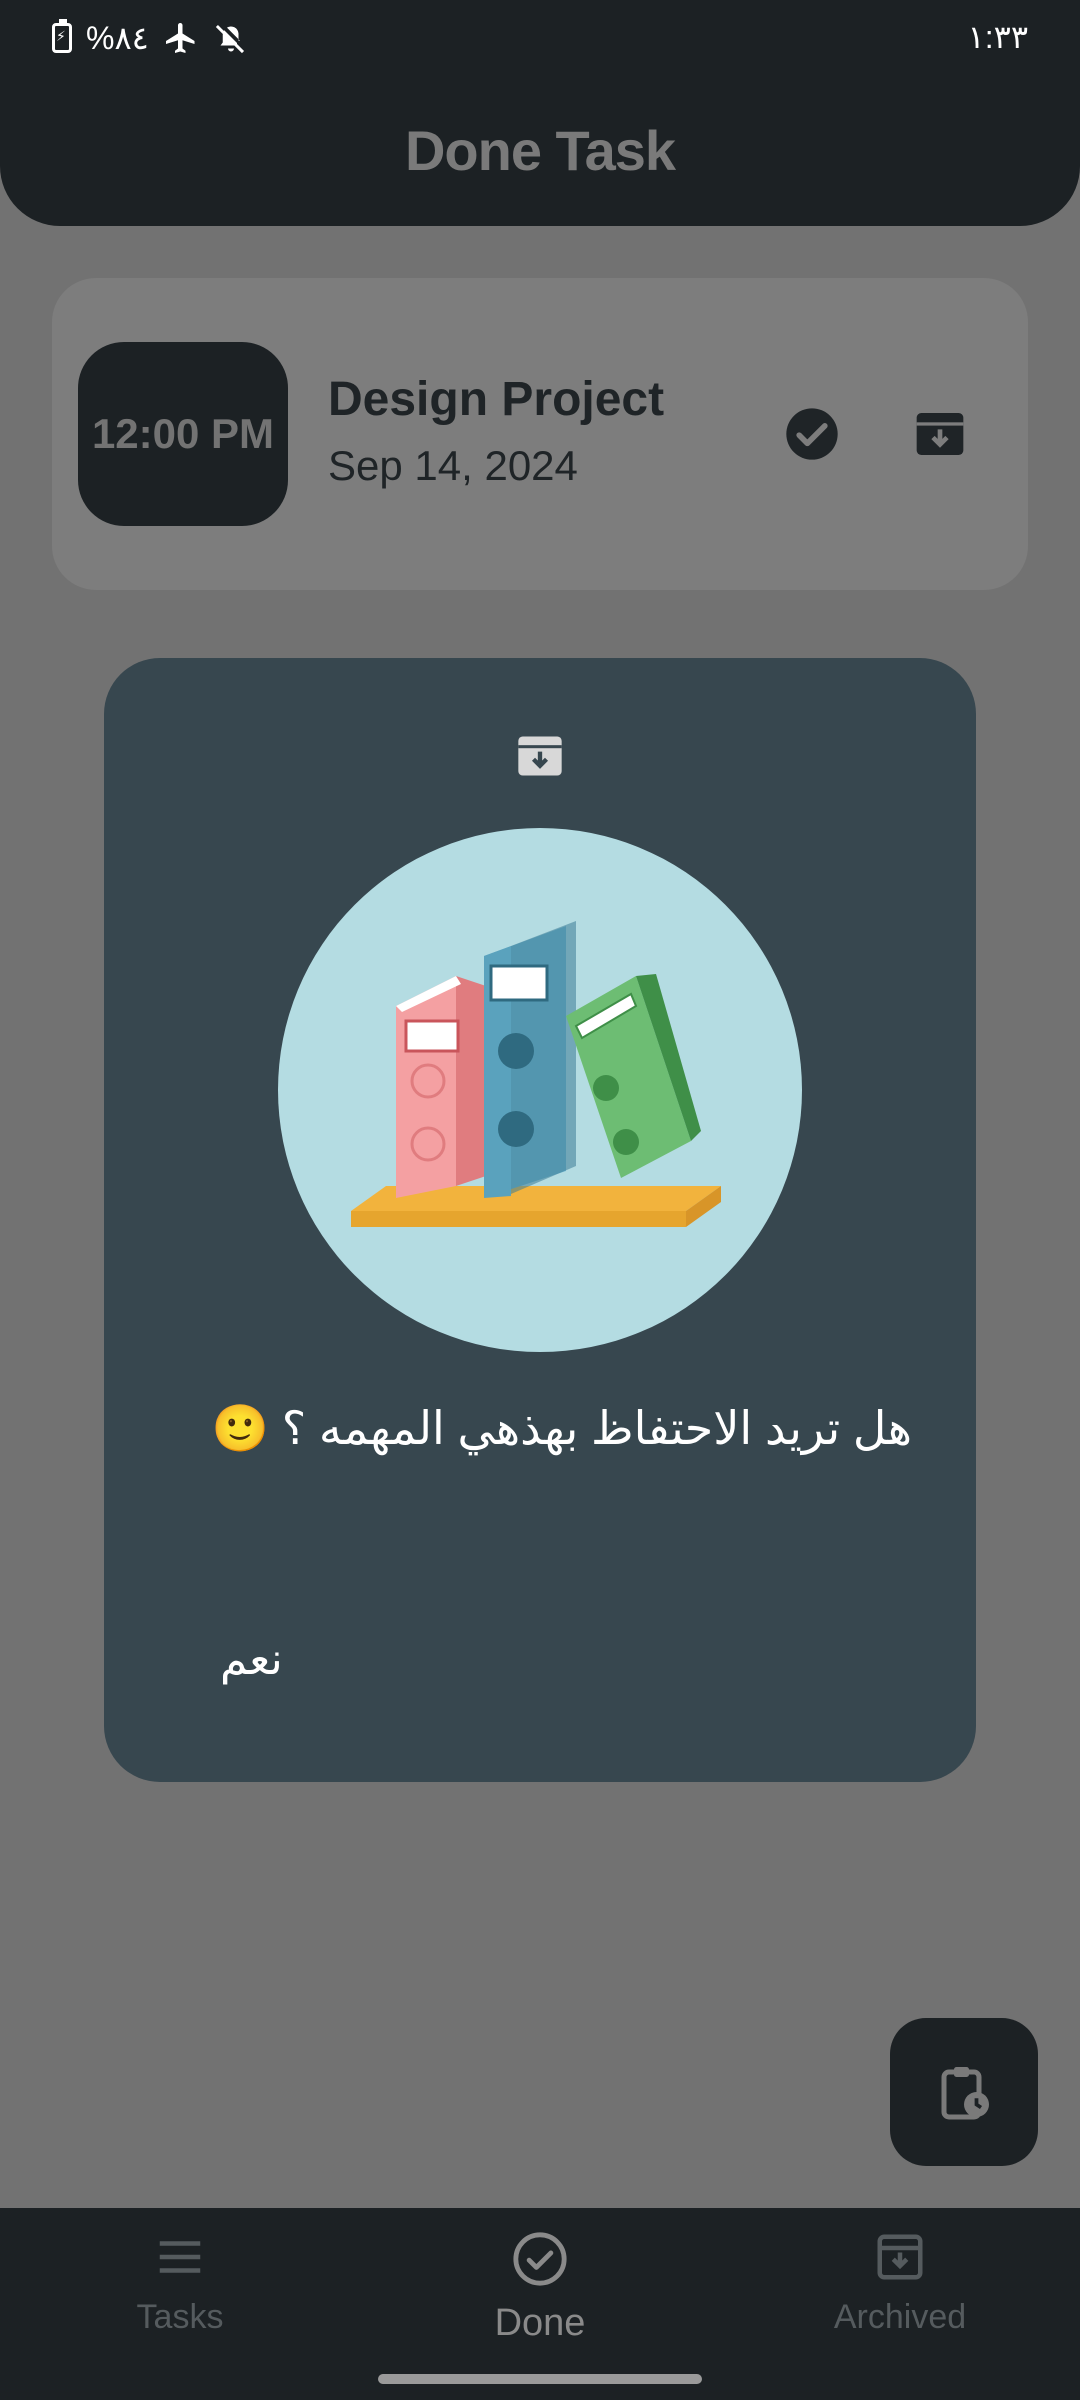 Image resolution: width=1080 pixels, height=2400 pixels. Describe the element at coordinates (540, 150) in the screenshot. I see `page-title: Done Task` at that location.